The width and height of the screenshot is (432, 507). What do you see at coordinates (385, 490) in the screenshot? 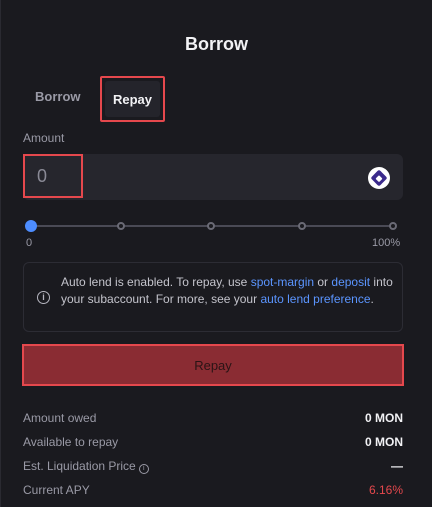
I see `detail-value: 6.16%` at bounding box center [385, 490].